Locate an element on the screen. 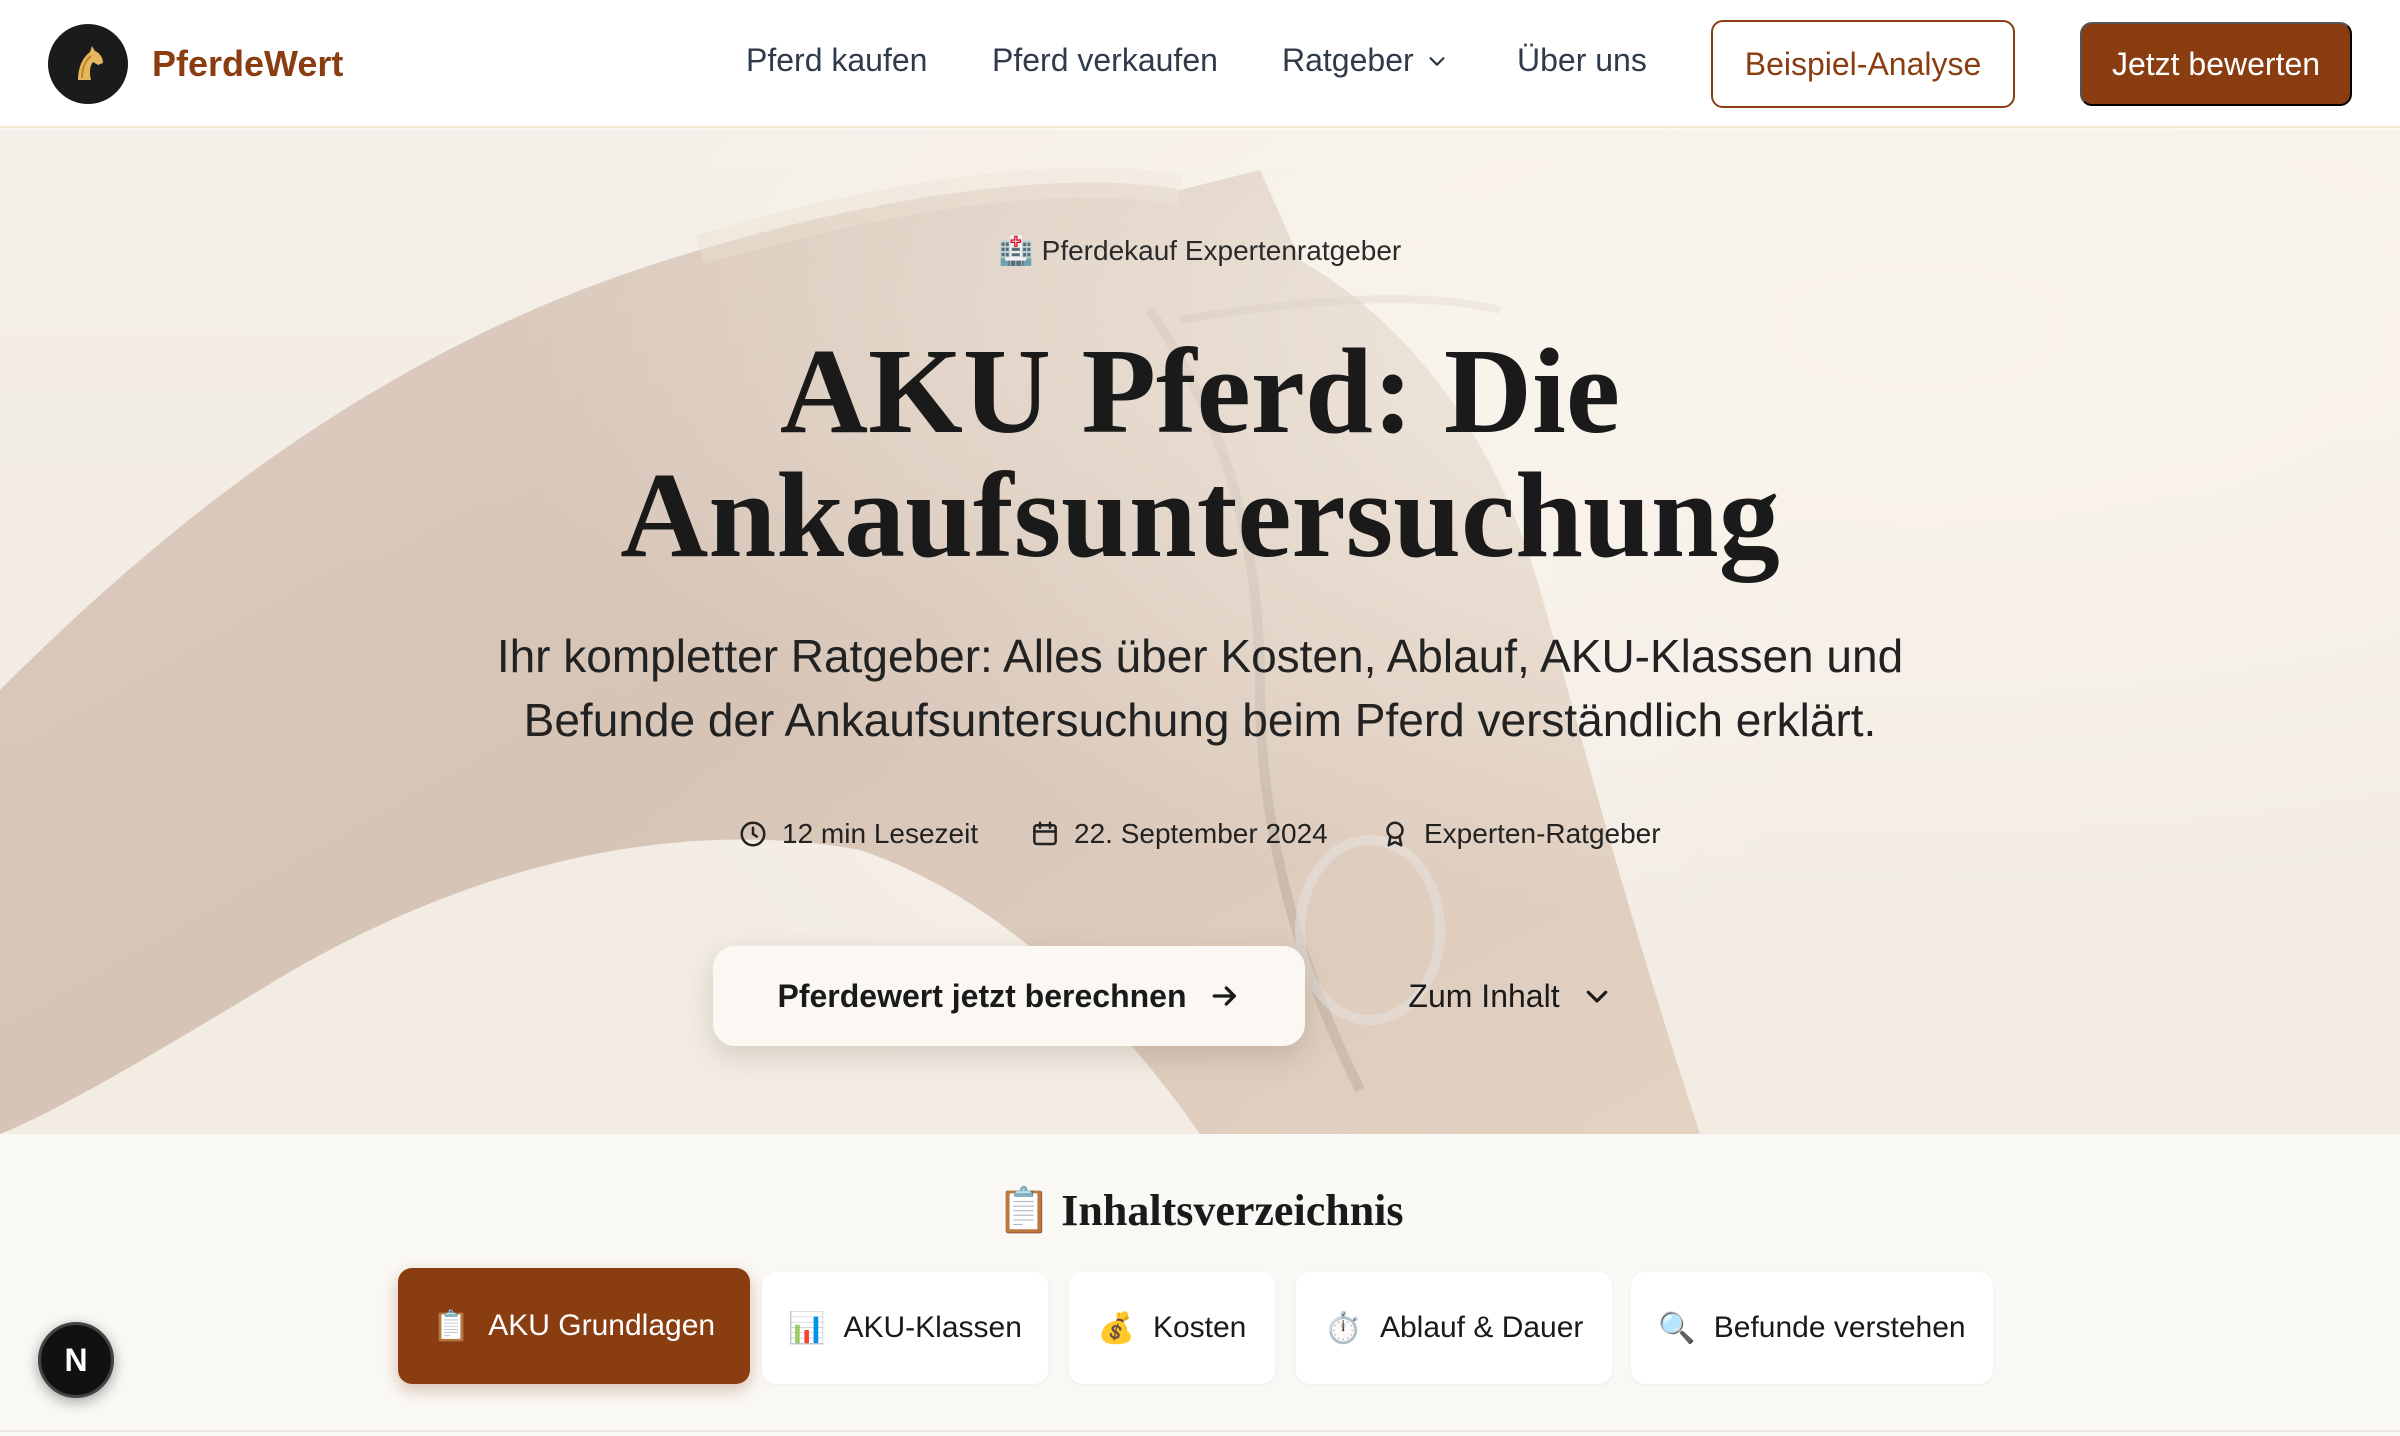 Image resolution: width=2400 pixels, height=1436 pixels. reading-time-text: 12 min Lesezeit is located at coordinates (880, 833).